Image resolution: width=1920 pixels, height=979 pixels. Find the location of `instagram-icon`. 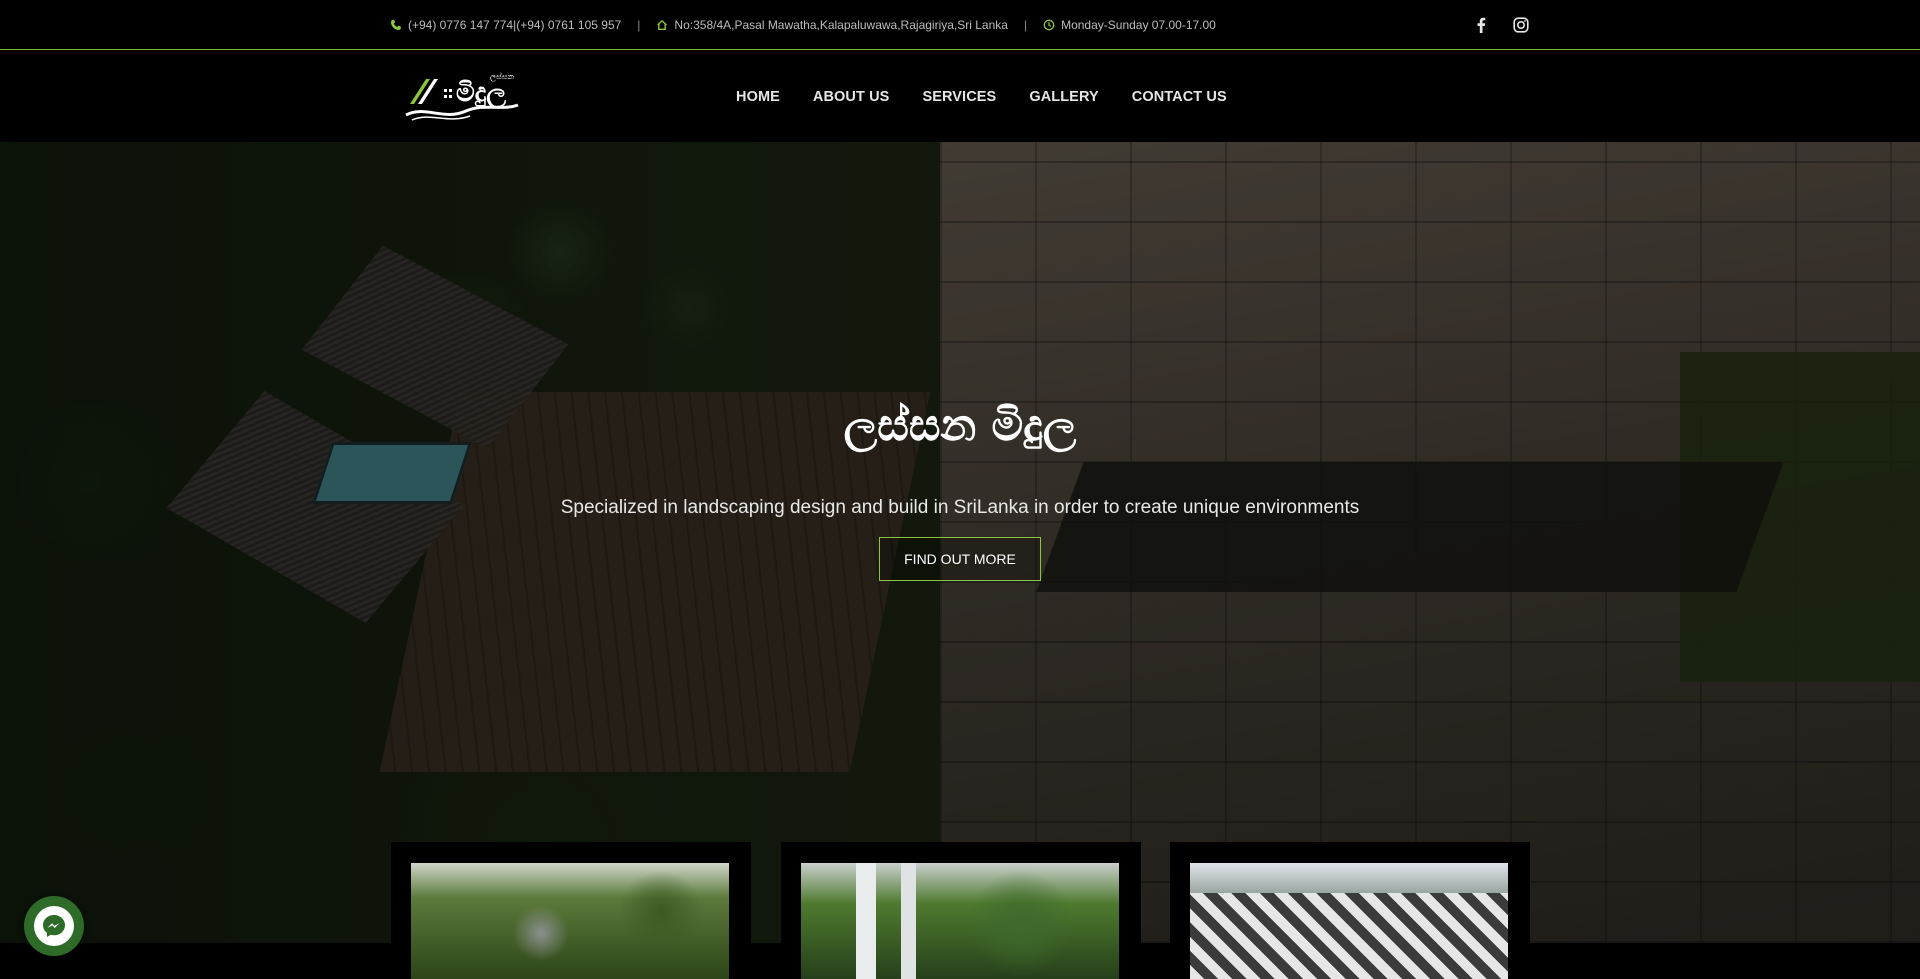

instagram-icon is located at coordinates (1521, 25).